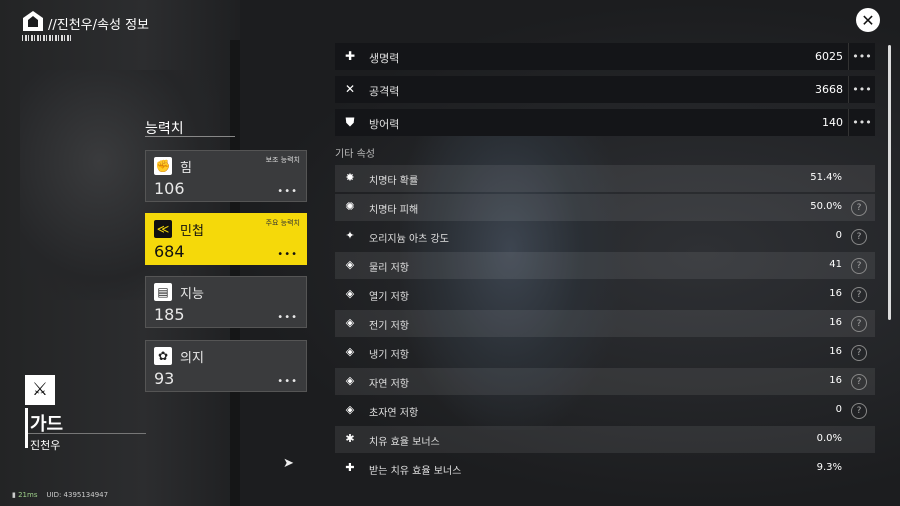 This screenshot has width=900, height=506. Describe the element at coordinates (605, 122) in the screenshot. I see `main-stat-row: ⛊ 방어력 140 •••` at that location.